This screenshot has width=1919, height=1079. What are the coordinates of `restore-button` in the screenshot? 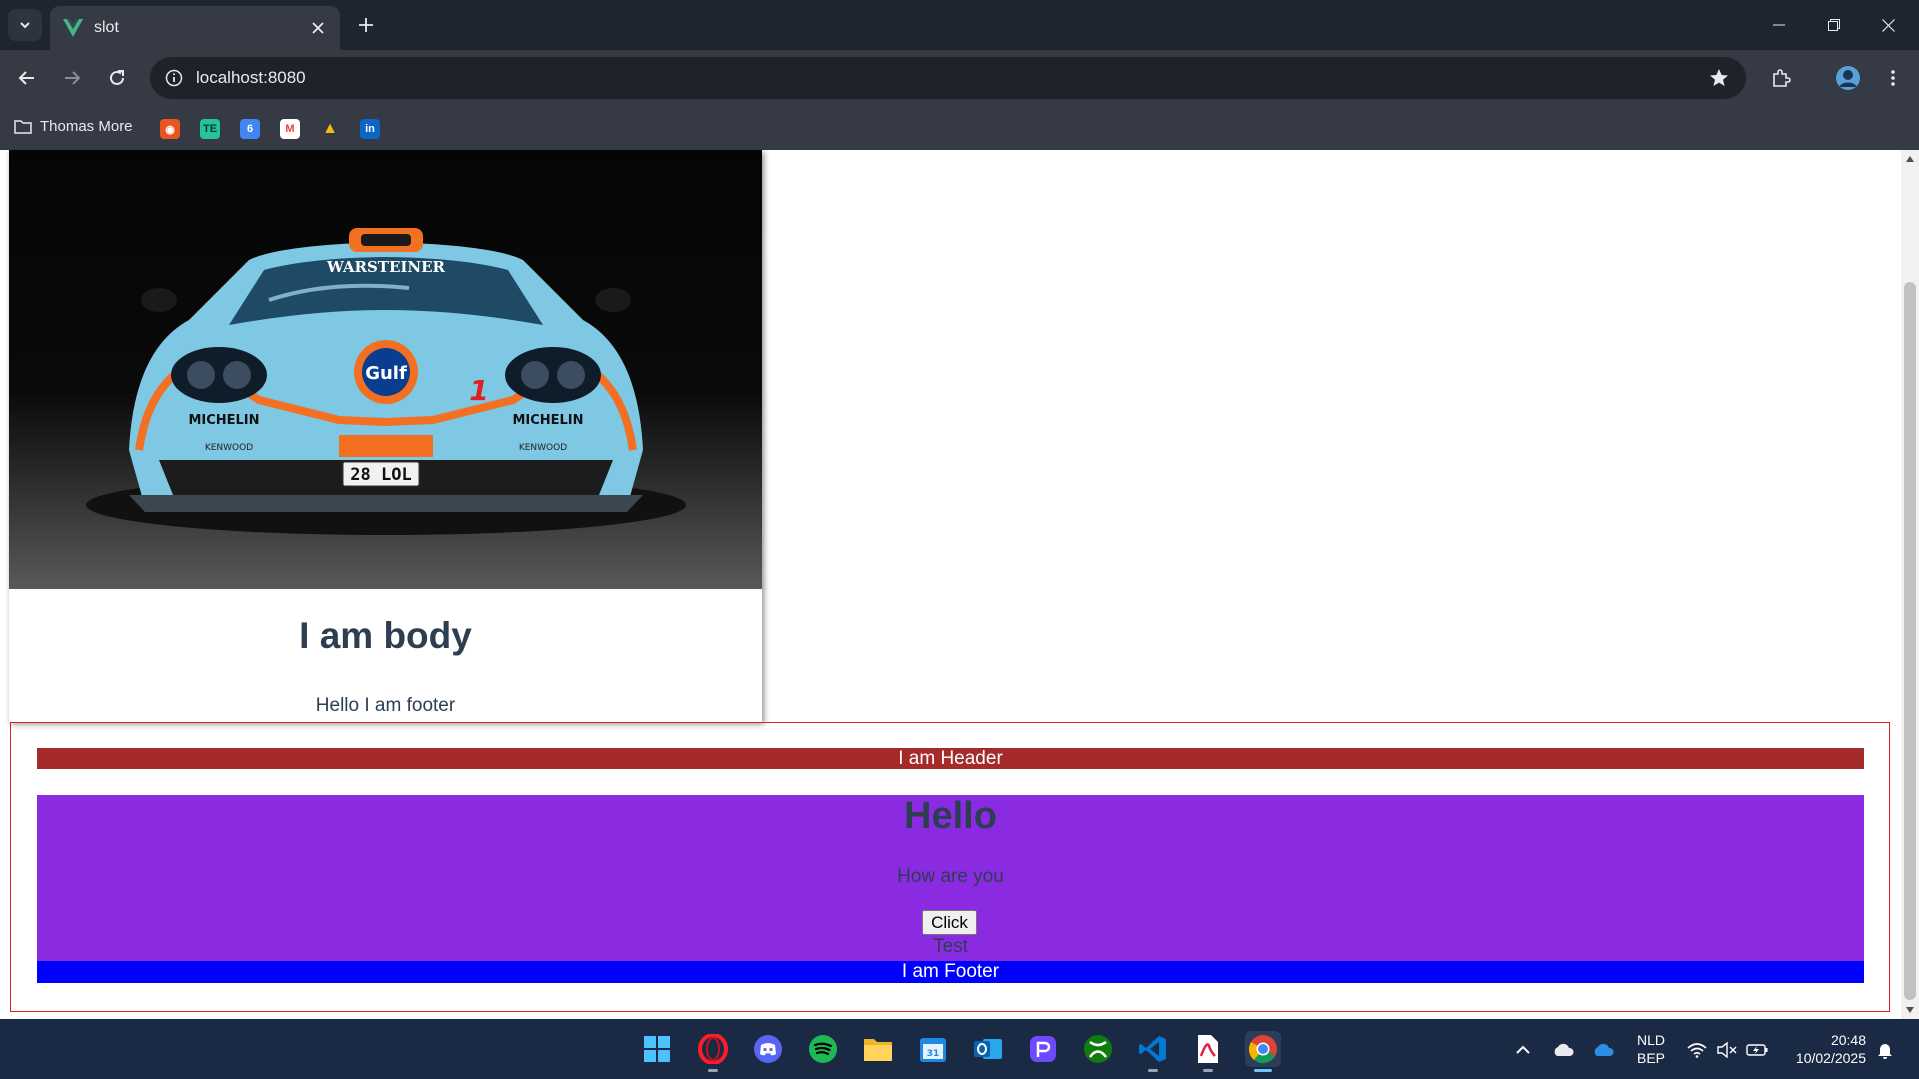 It's located at (1833, 25).